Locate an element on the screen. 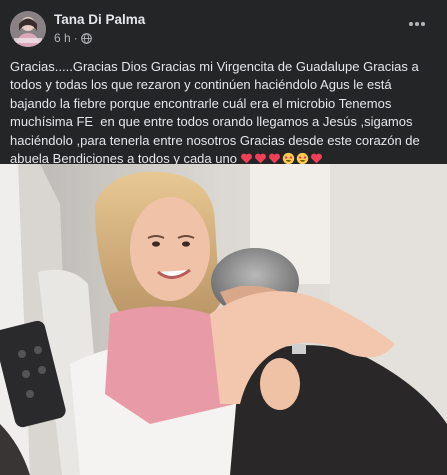 The height and width of the screenshot is (475, 447). author-avatar is located at coordinates (28, 29).